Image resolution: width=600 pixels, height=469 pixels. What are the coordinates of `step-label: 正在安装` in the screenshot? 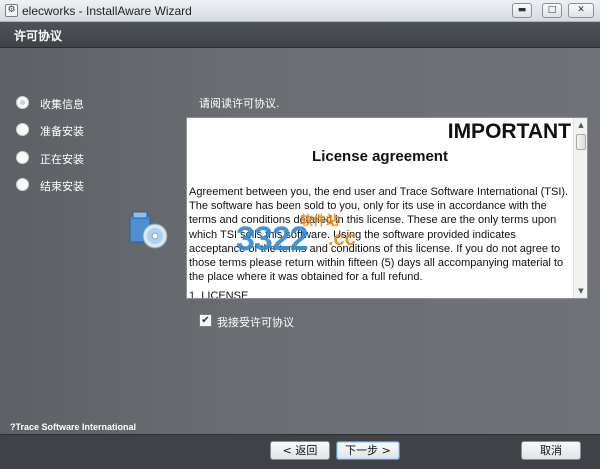 It's located at (62, 159).